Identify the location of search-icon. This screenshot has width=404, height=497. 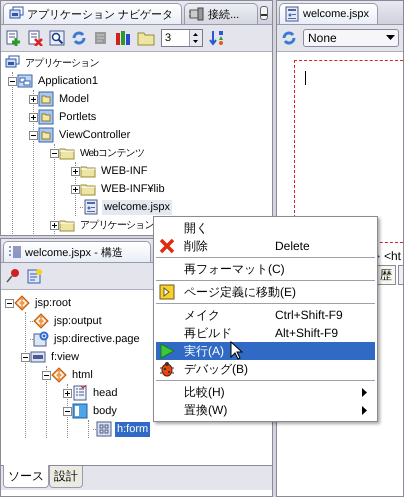
(57, 38).